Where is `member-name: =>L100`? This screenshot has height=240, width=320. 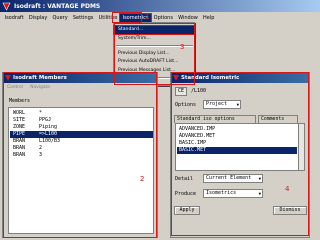
member-name: =>L100 is located at coordinates (48, 134).